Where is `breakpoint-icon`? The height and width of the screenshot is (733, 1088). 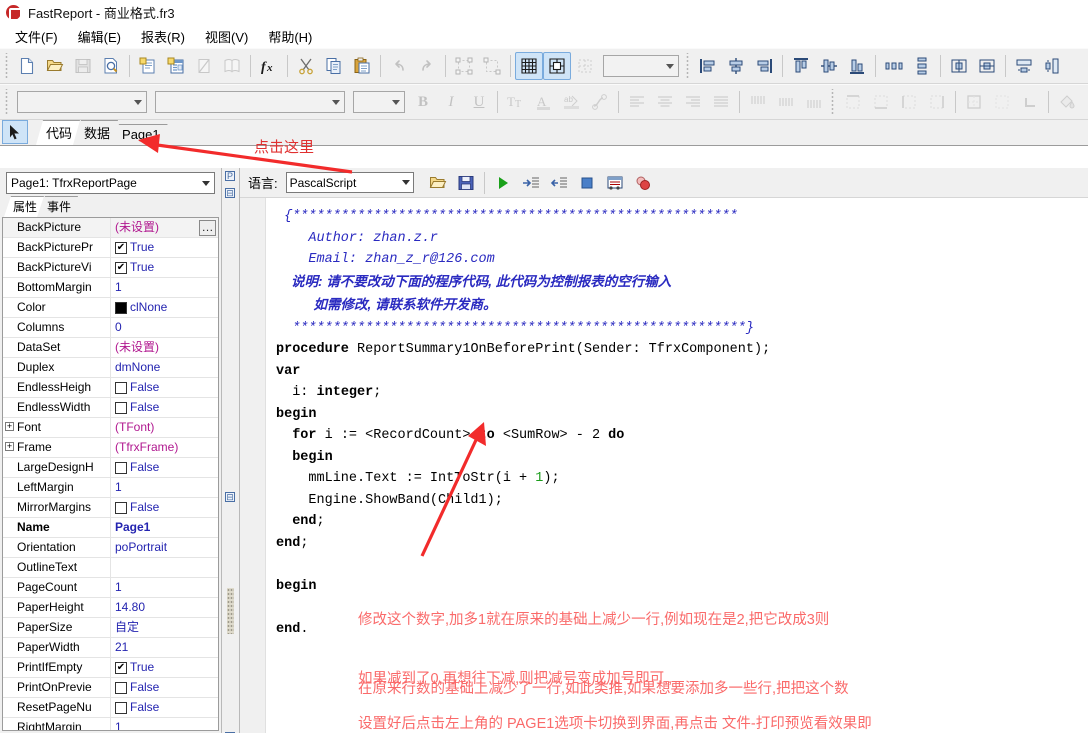 breakpoint-icon is located at coordinates (643, 183).